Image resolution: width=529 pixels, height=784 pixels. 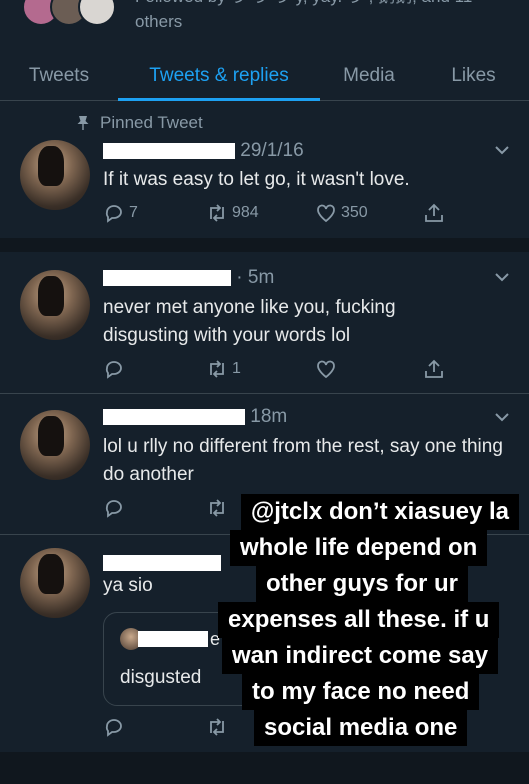 What do you see at coordinates (369, 76) in the screenshot?
I see `tab-media: Media` at bounding box center [369, 76].